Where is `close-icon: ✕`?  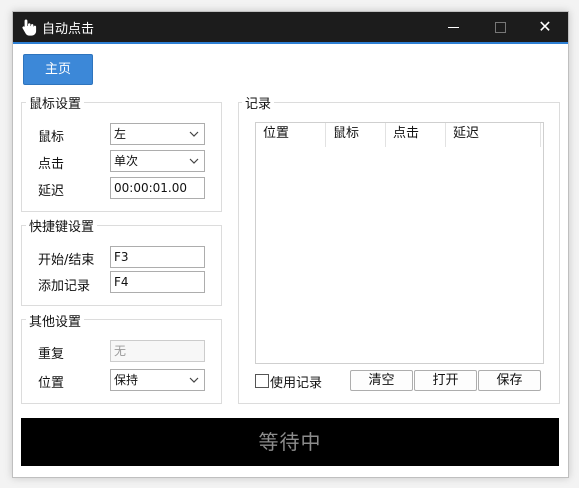 close-icon: ✕ is located at coordinates (545, 26).